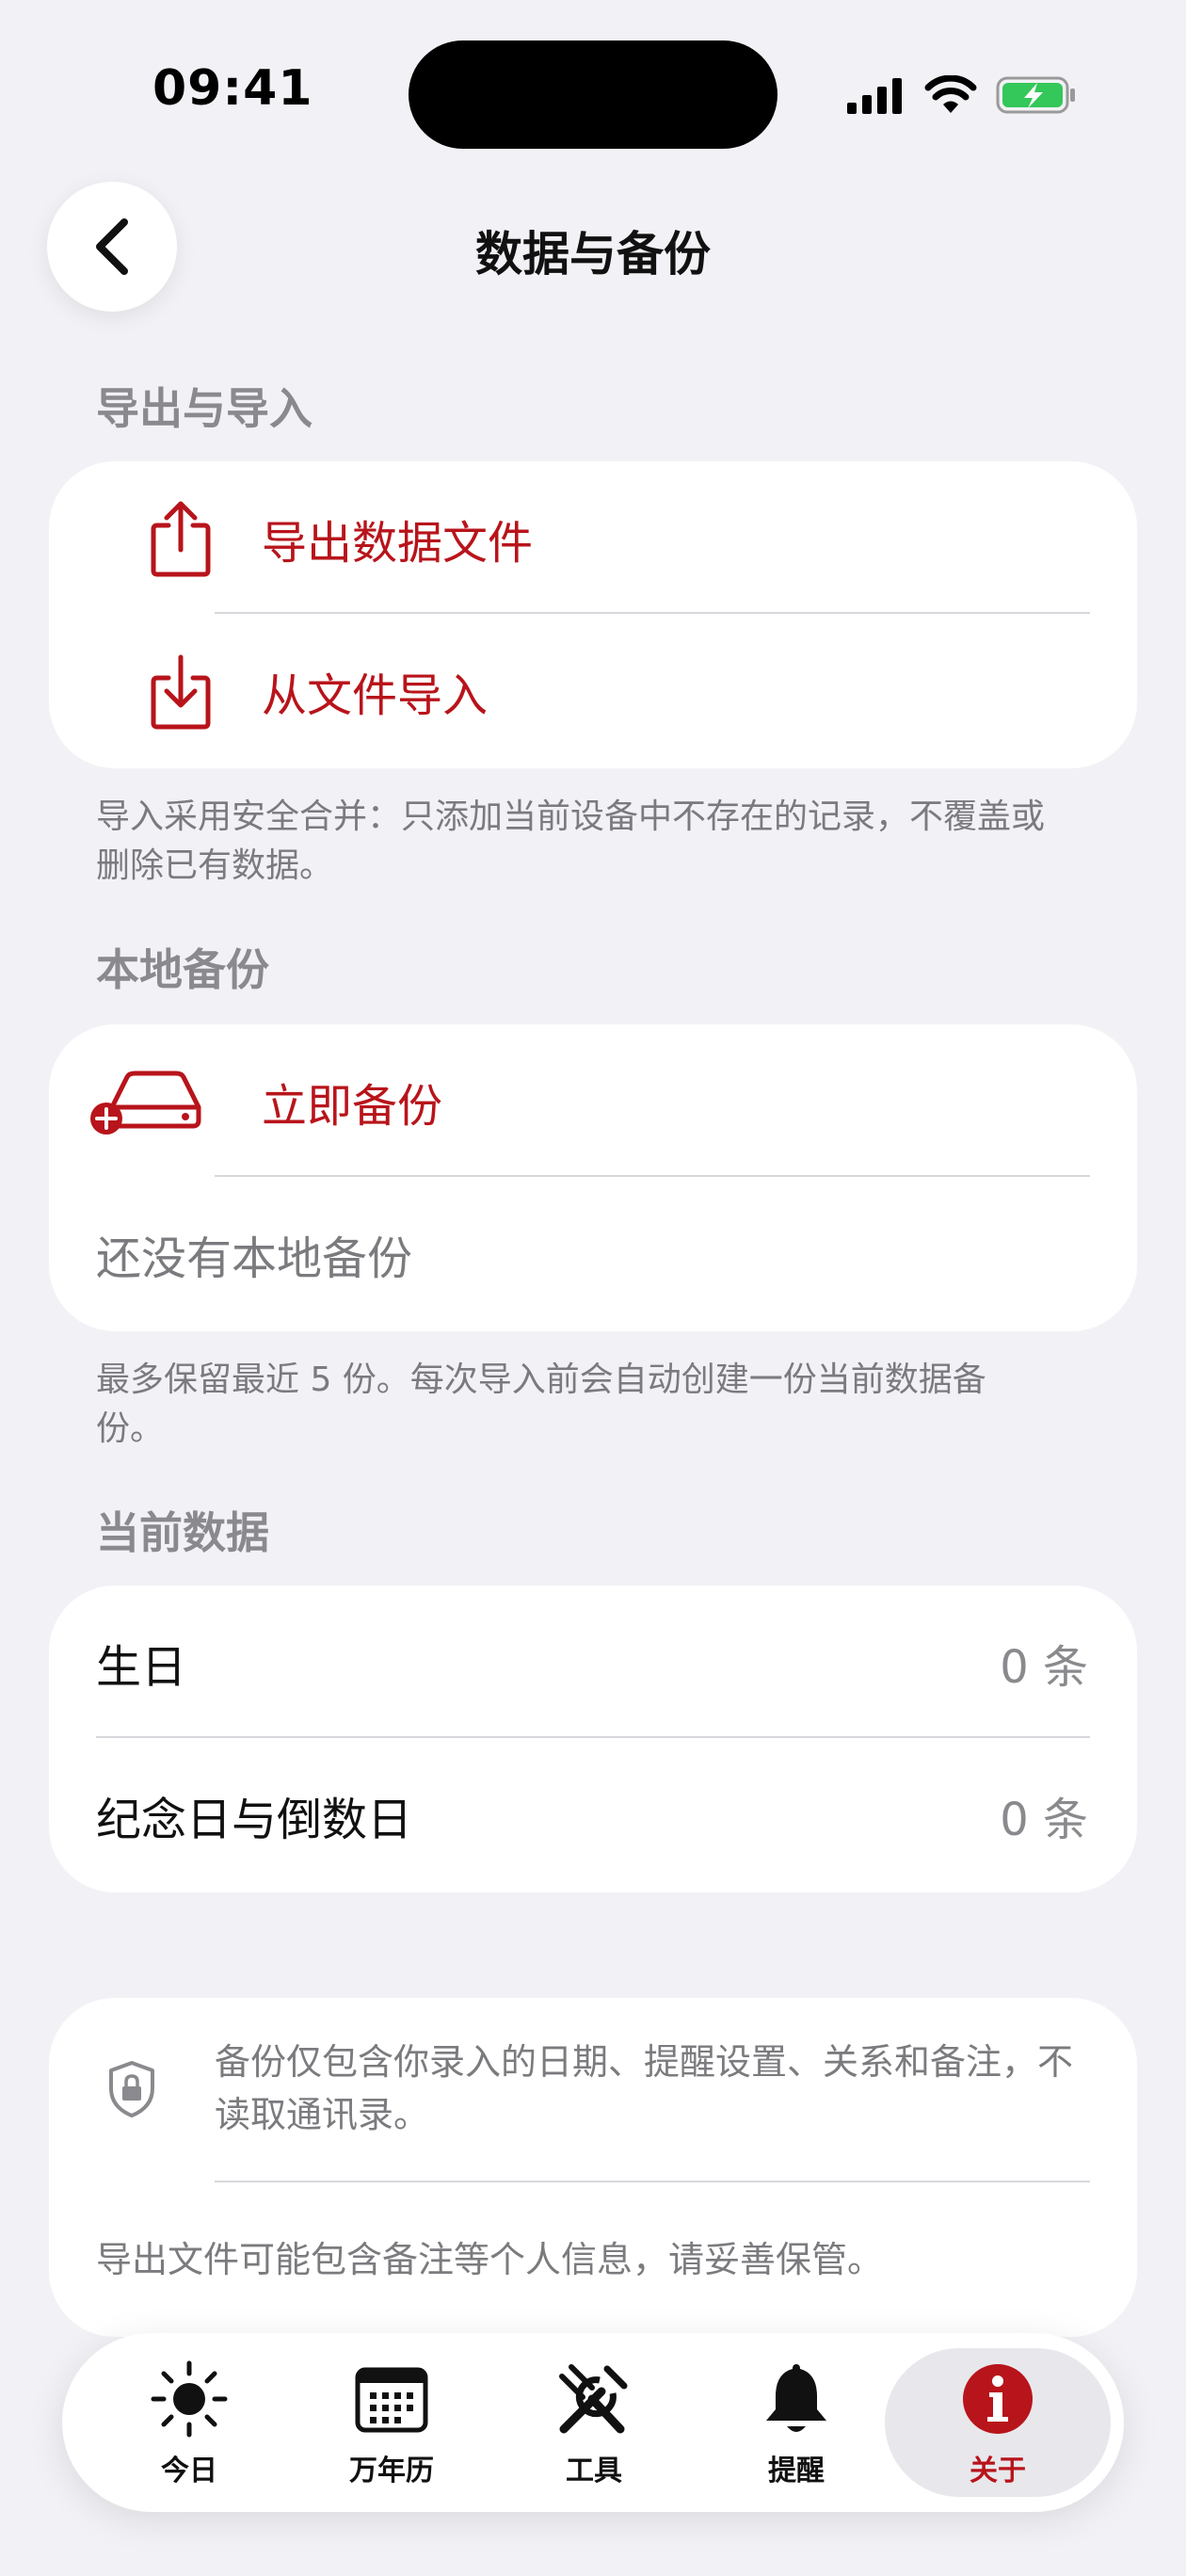 The width and height of the screenshot is (1186, 2576). Describe the element at coordinates (593, 538) in the screenshot. I see `export-data-row: 导出数据文件` at that location.